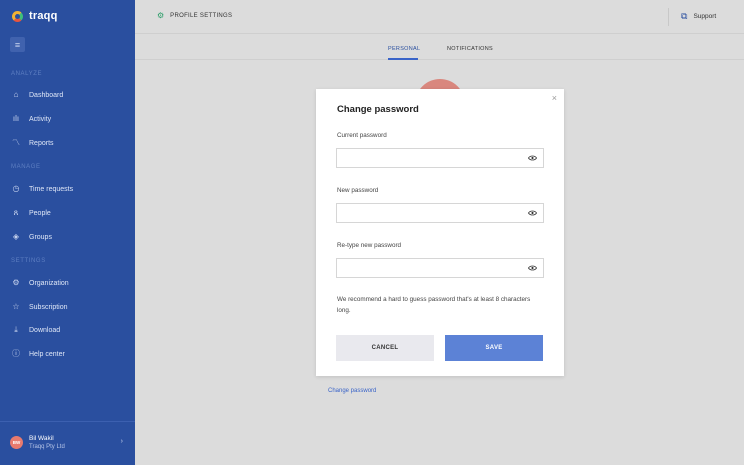 This screenshot has width=744, height=465. I want to click on user-organization: Traqq Pty Ltd, so click(47, 447).